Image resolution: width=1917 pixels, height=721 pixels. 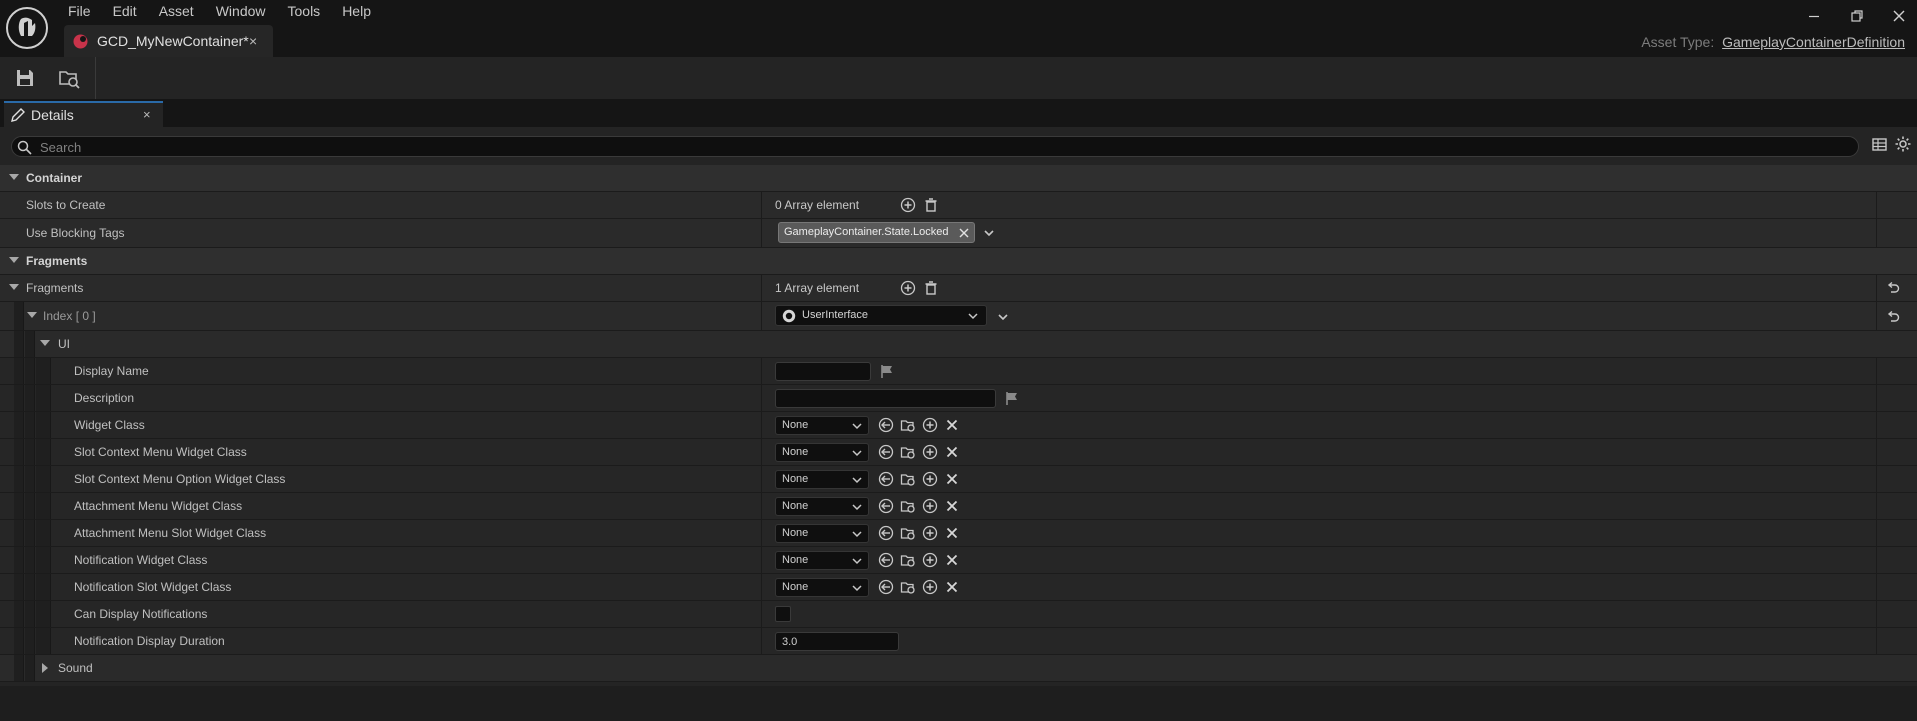 I want to click on asset-type-link: GameplayContainerDefinition, so click(x=1813, y=42).